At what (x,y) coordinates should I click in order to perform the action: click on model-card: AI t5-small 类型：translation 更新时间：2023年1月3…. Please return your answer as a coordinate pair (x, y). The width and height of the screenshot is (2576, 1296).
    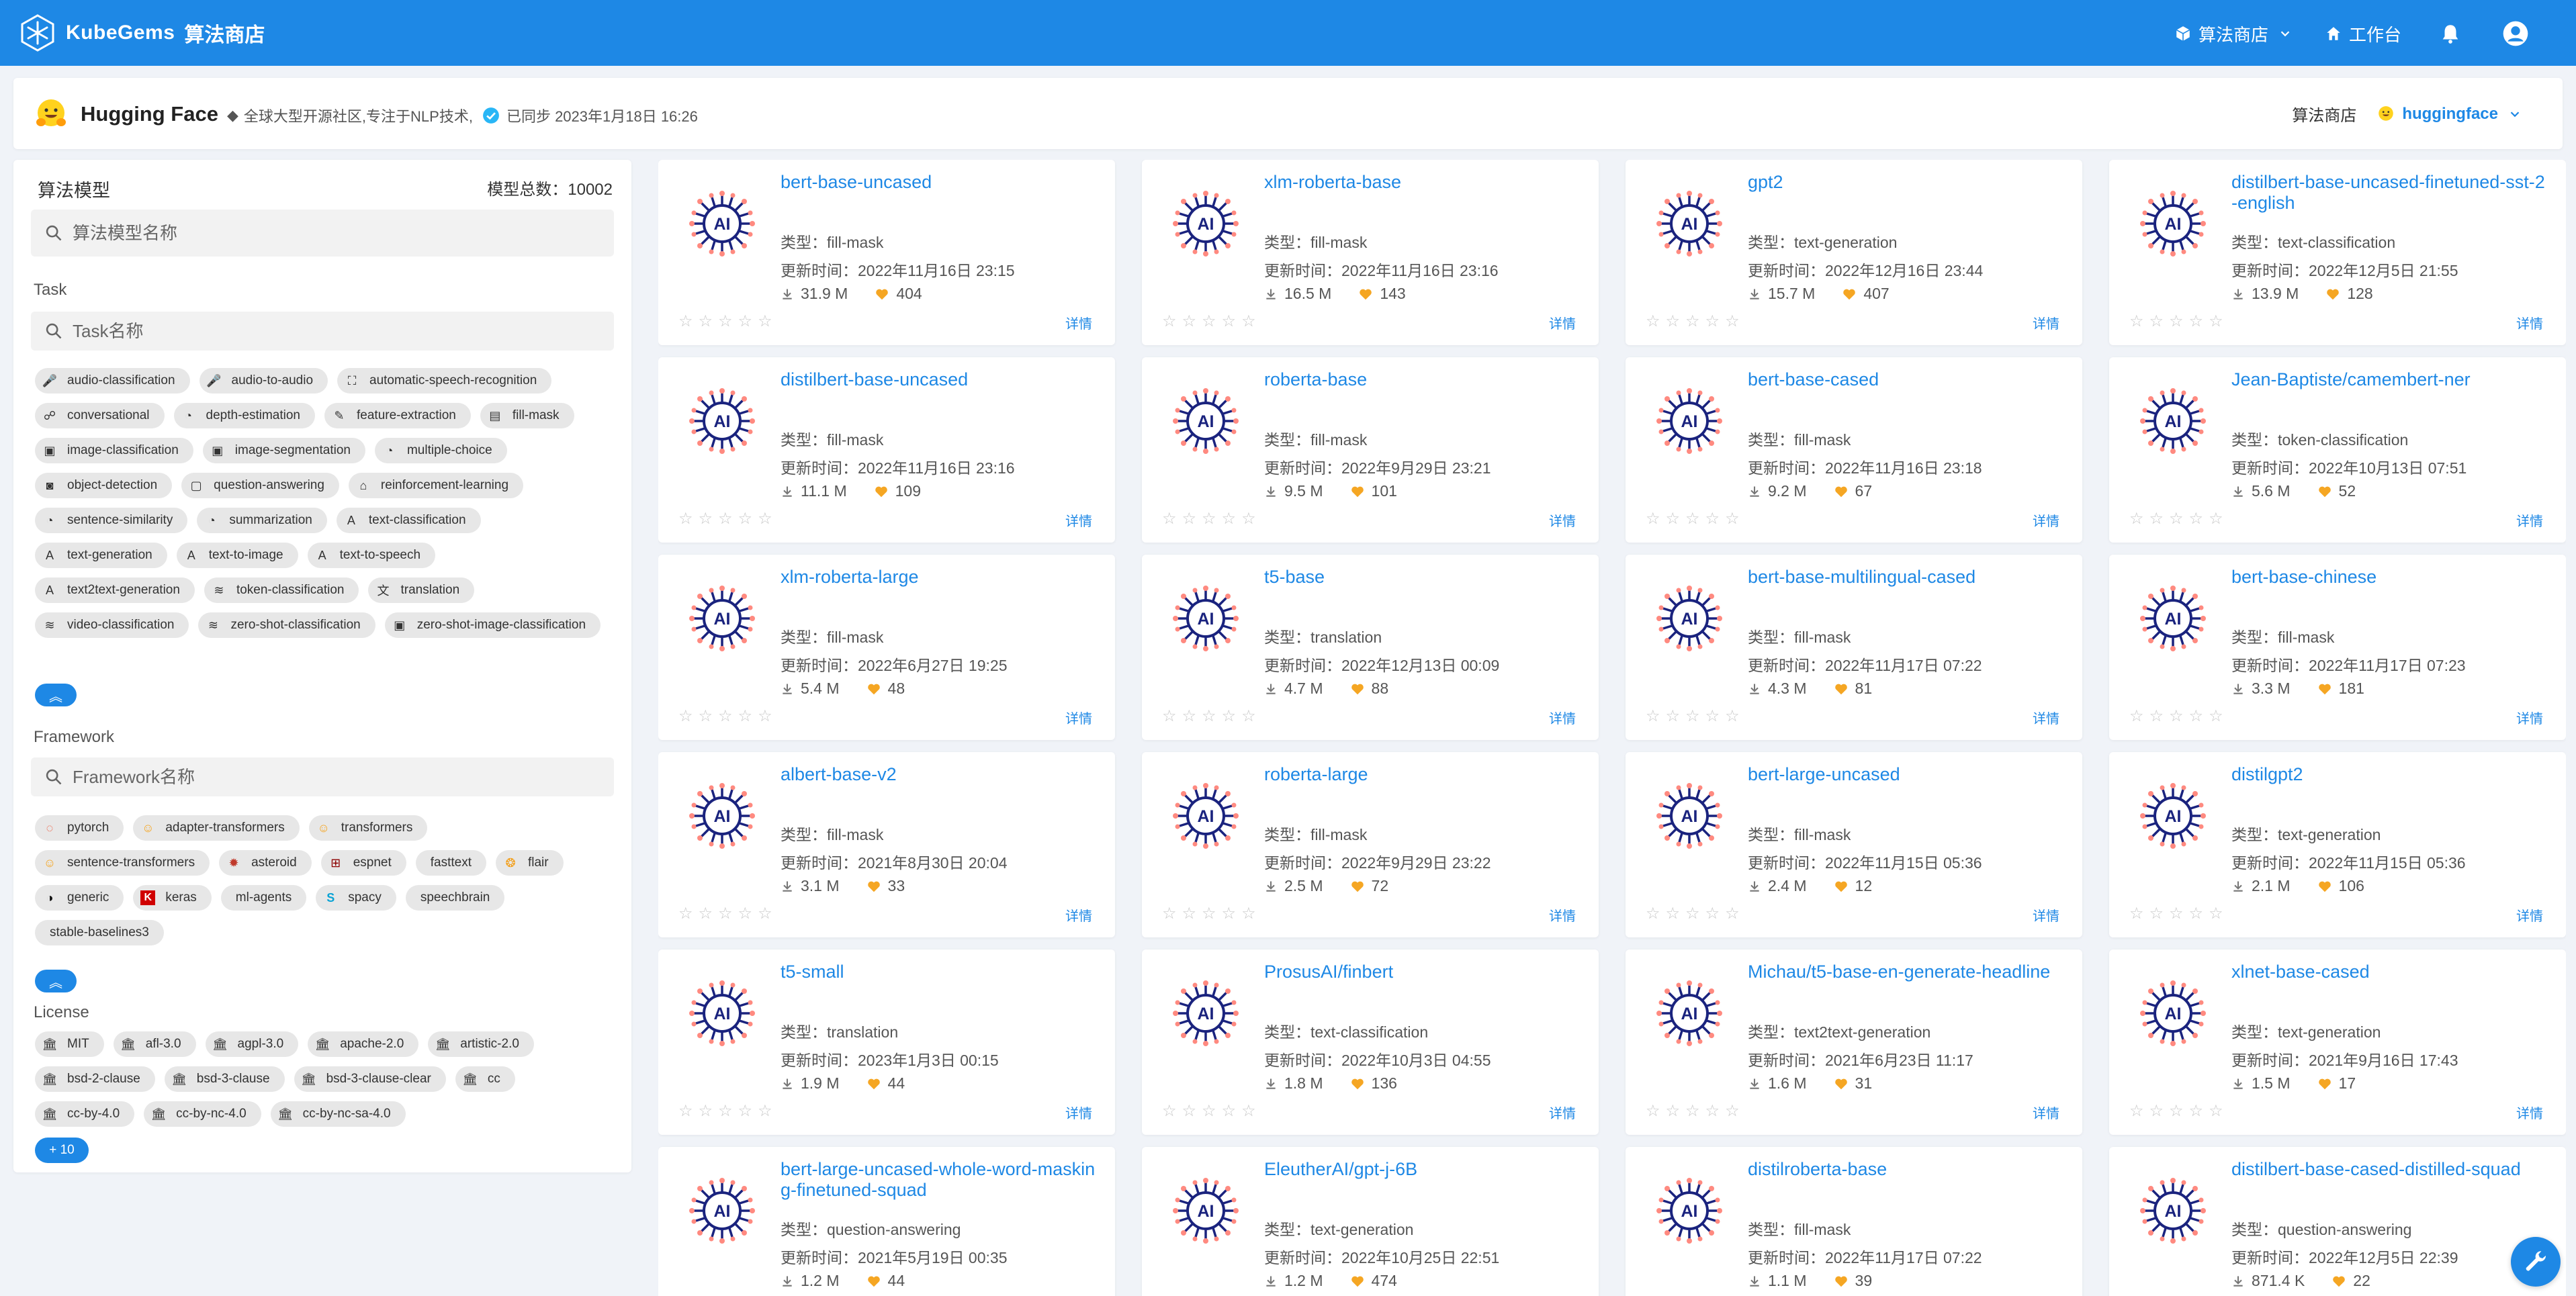
    Looking at the image, I should click on (887, 1042).